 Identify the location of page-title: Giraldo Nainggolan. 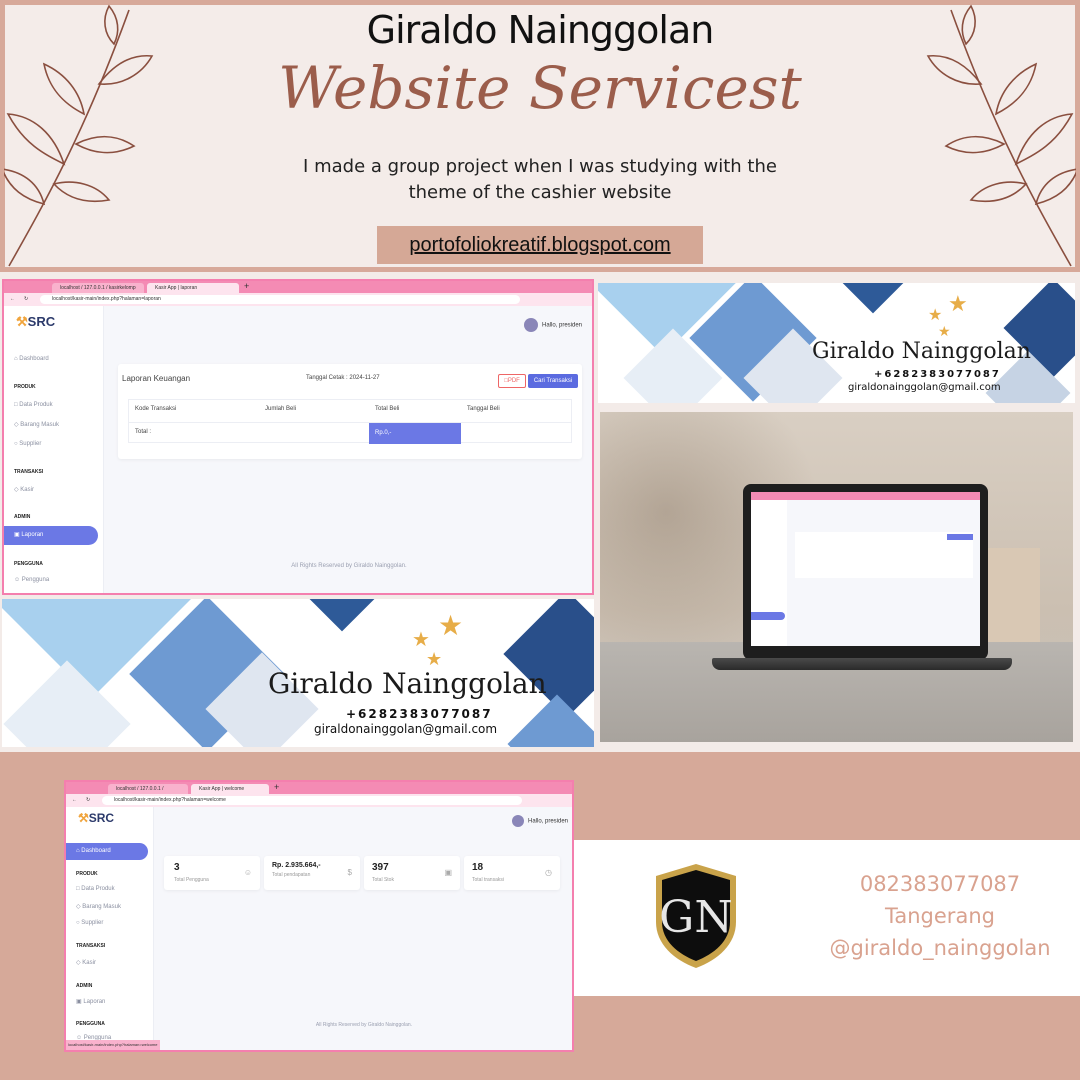
(540, 30).